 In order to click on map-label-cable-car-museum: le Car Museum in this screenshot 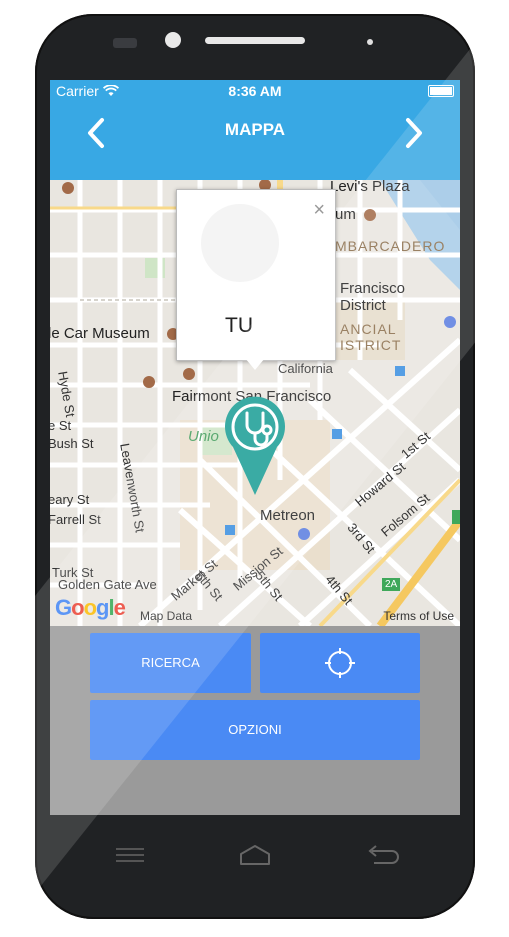, I will do `click(100, 333)`.